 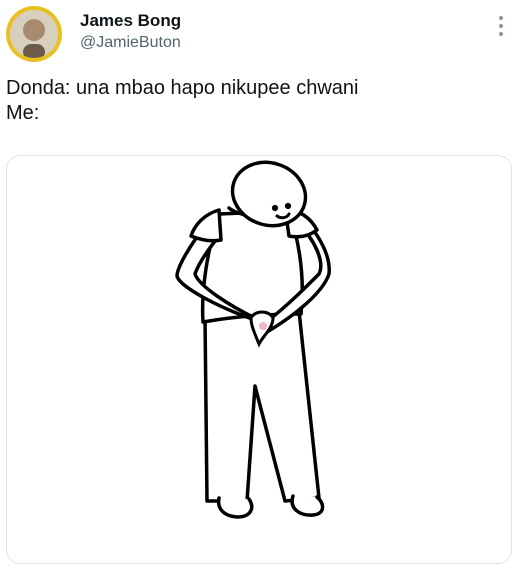 I want to click on more-options-button, so click(x=501, y=28).